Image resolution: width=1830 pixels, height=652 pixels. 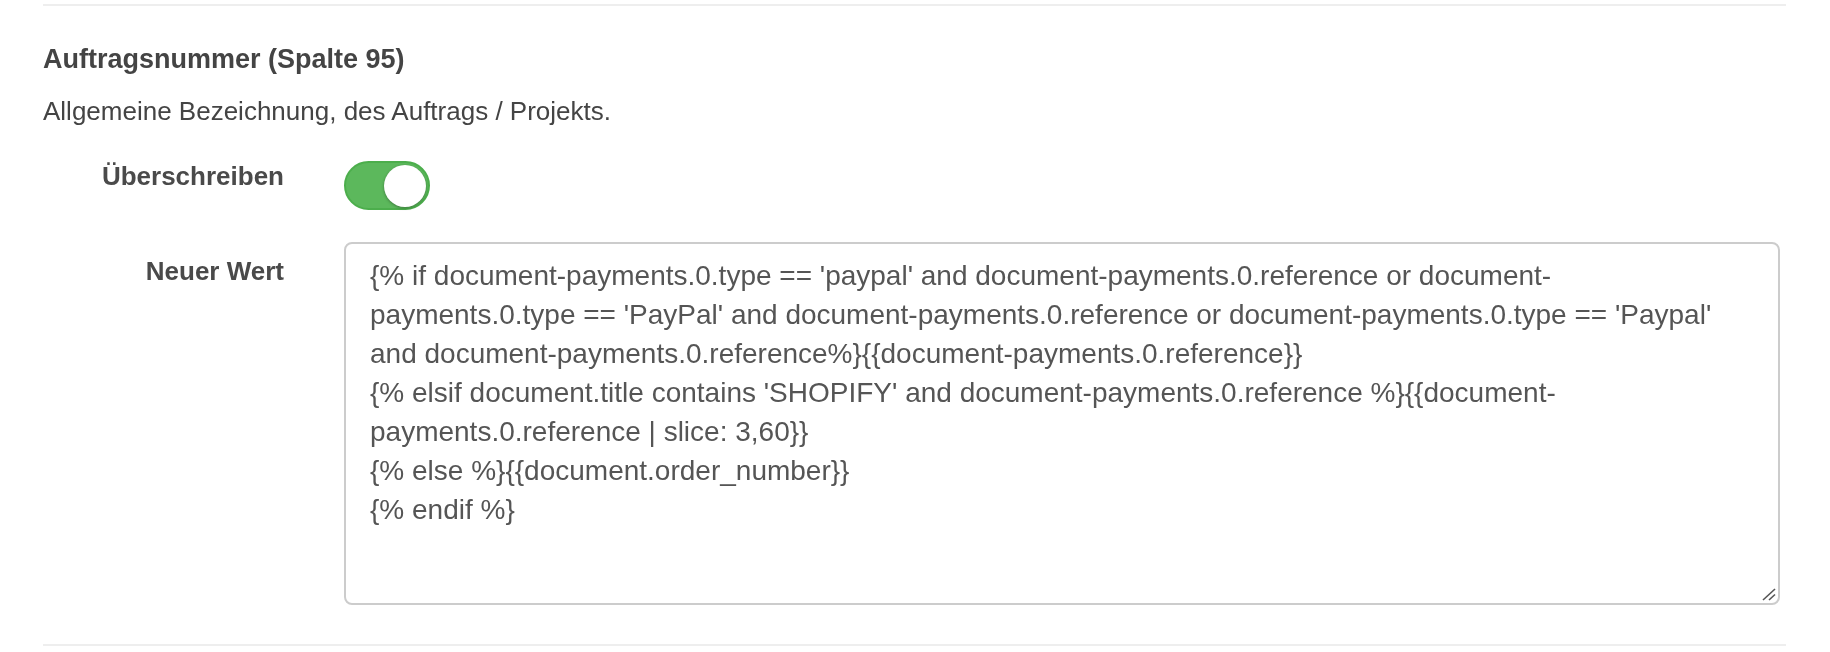 I want to click on resize-grip-icon, so click(x=1769, y=594).